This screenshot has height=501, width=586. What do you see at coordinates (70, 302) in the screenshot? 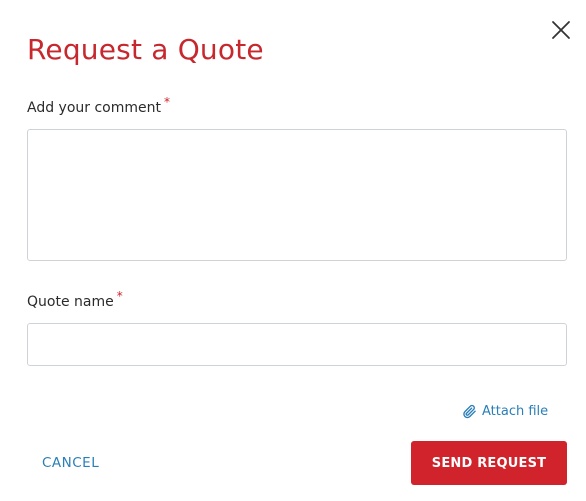
I see `quote-name-label-text: Quote name` at bounding box center [70, 302].